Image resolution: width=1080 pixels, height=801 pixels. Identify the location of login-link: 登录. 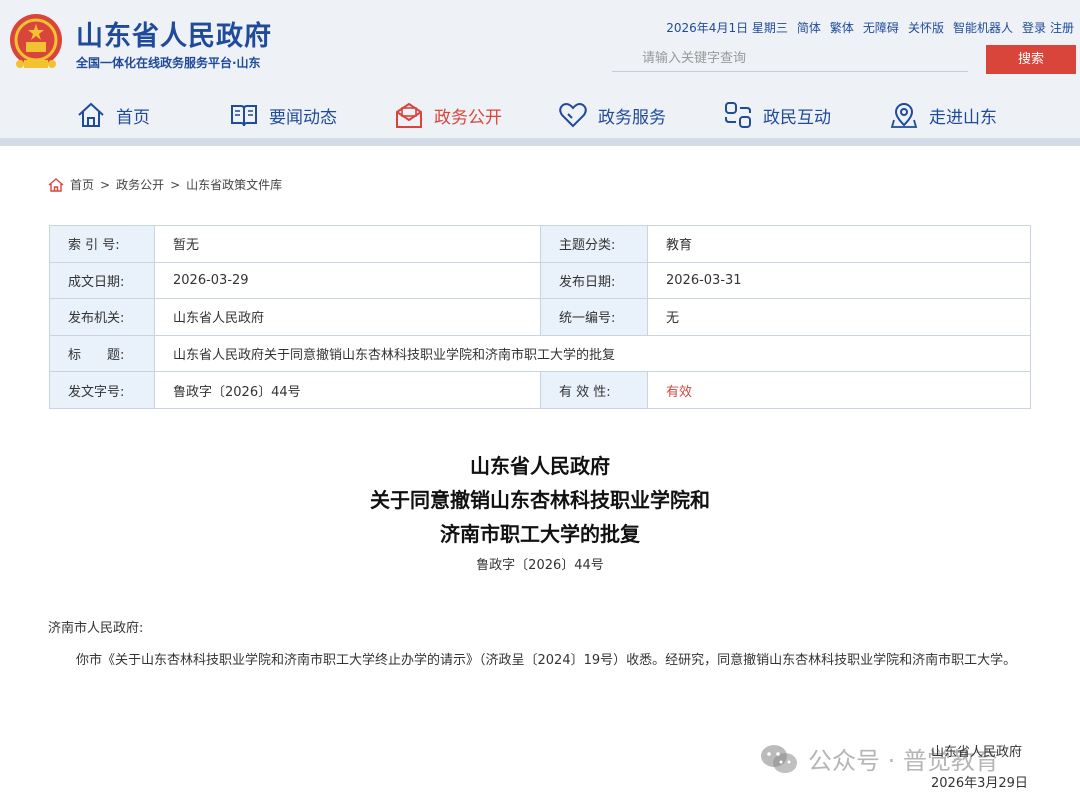
(1034, 27).